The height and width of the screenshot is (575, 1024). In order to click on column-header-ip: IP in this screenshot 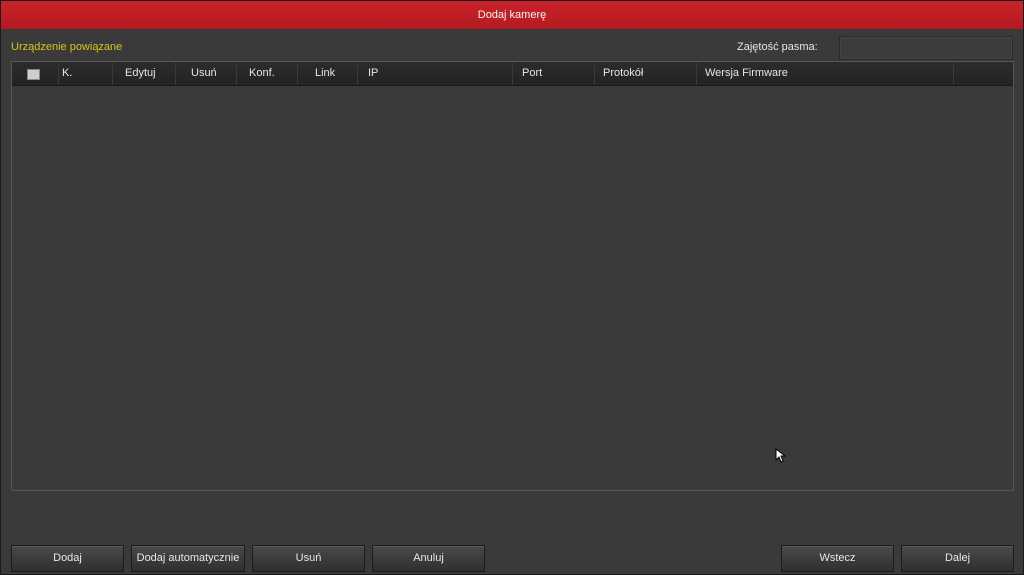, I will do `click(435, 73)`.